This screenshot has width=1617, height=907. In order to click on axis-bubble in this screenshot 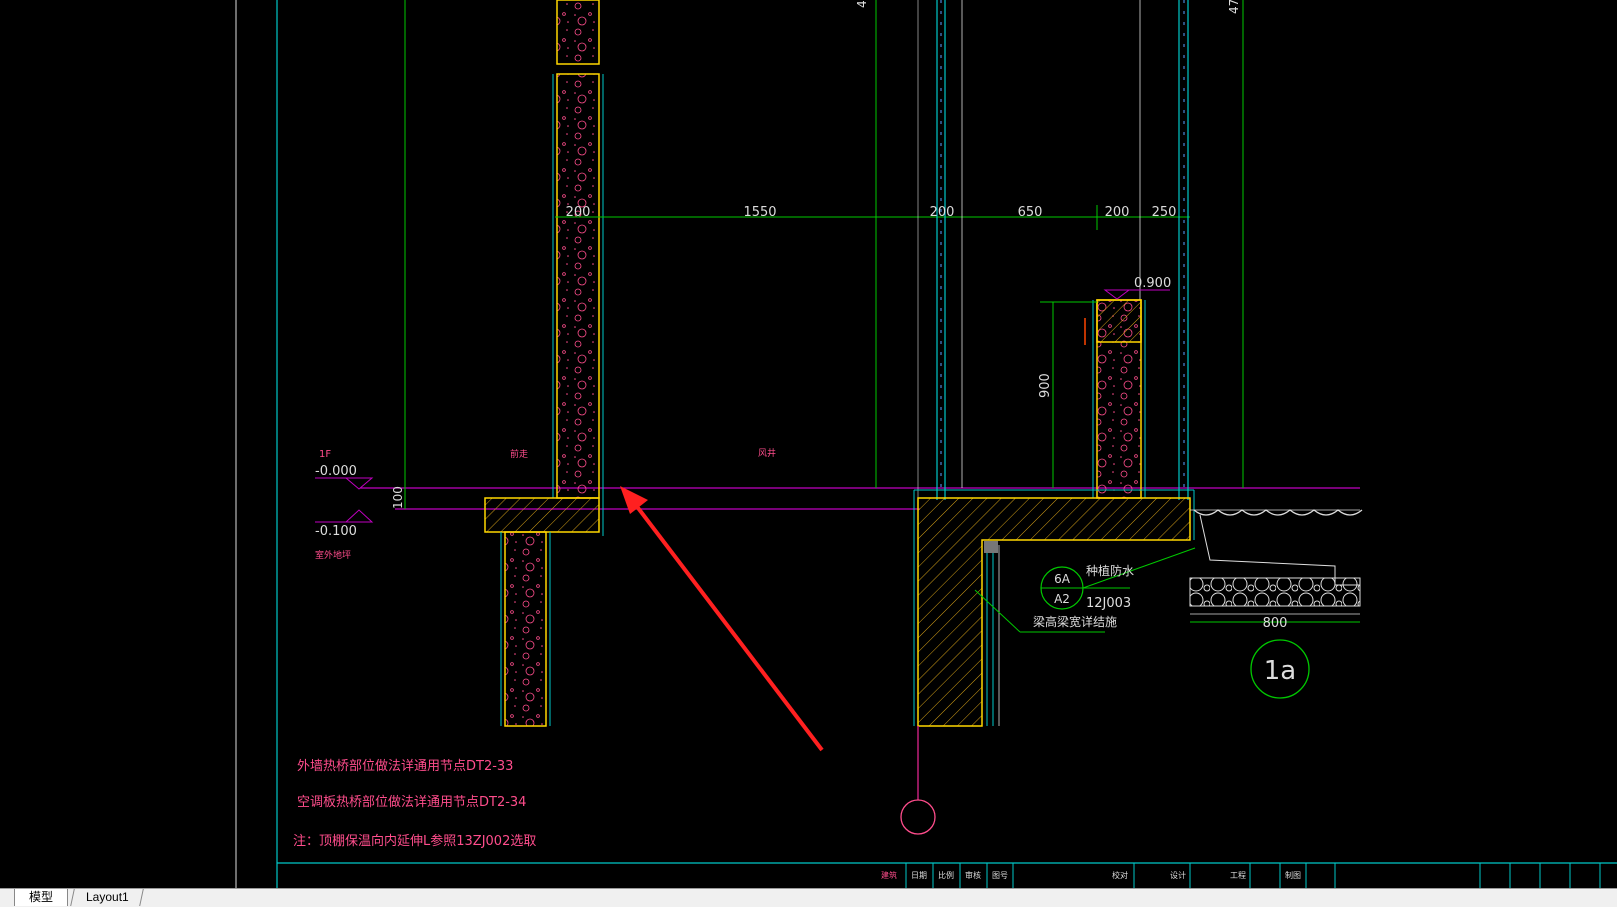, I will do `click(918, 817)`.